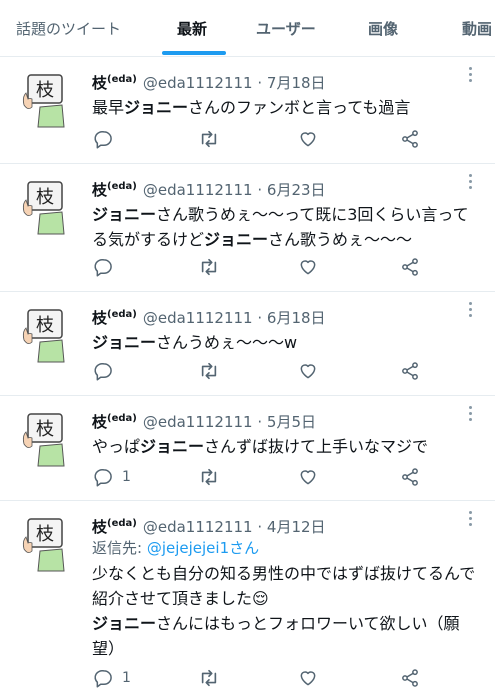 The width and height of the screenshot is (495, 700). What do you see at coordinates (234, 318) in the screenshot?
I see `handle-date: @eda1112111 · 6月18日` at bounding box center [234, 318].